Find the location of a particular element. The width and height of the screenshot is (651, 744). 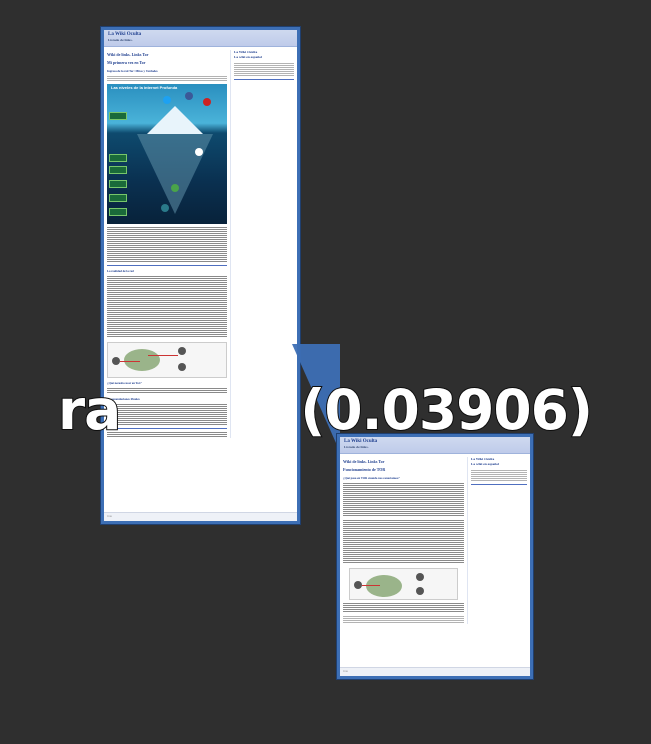

page-a-sub-heading: Mi primera vez en Tor is located at coordinates (126, 62).